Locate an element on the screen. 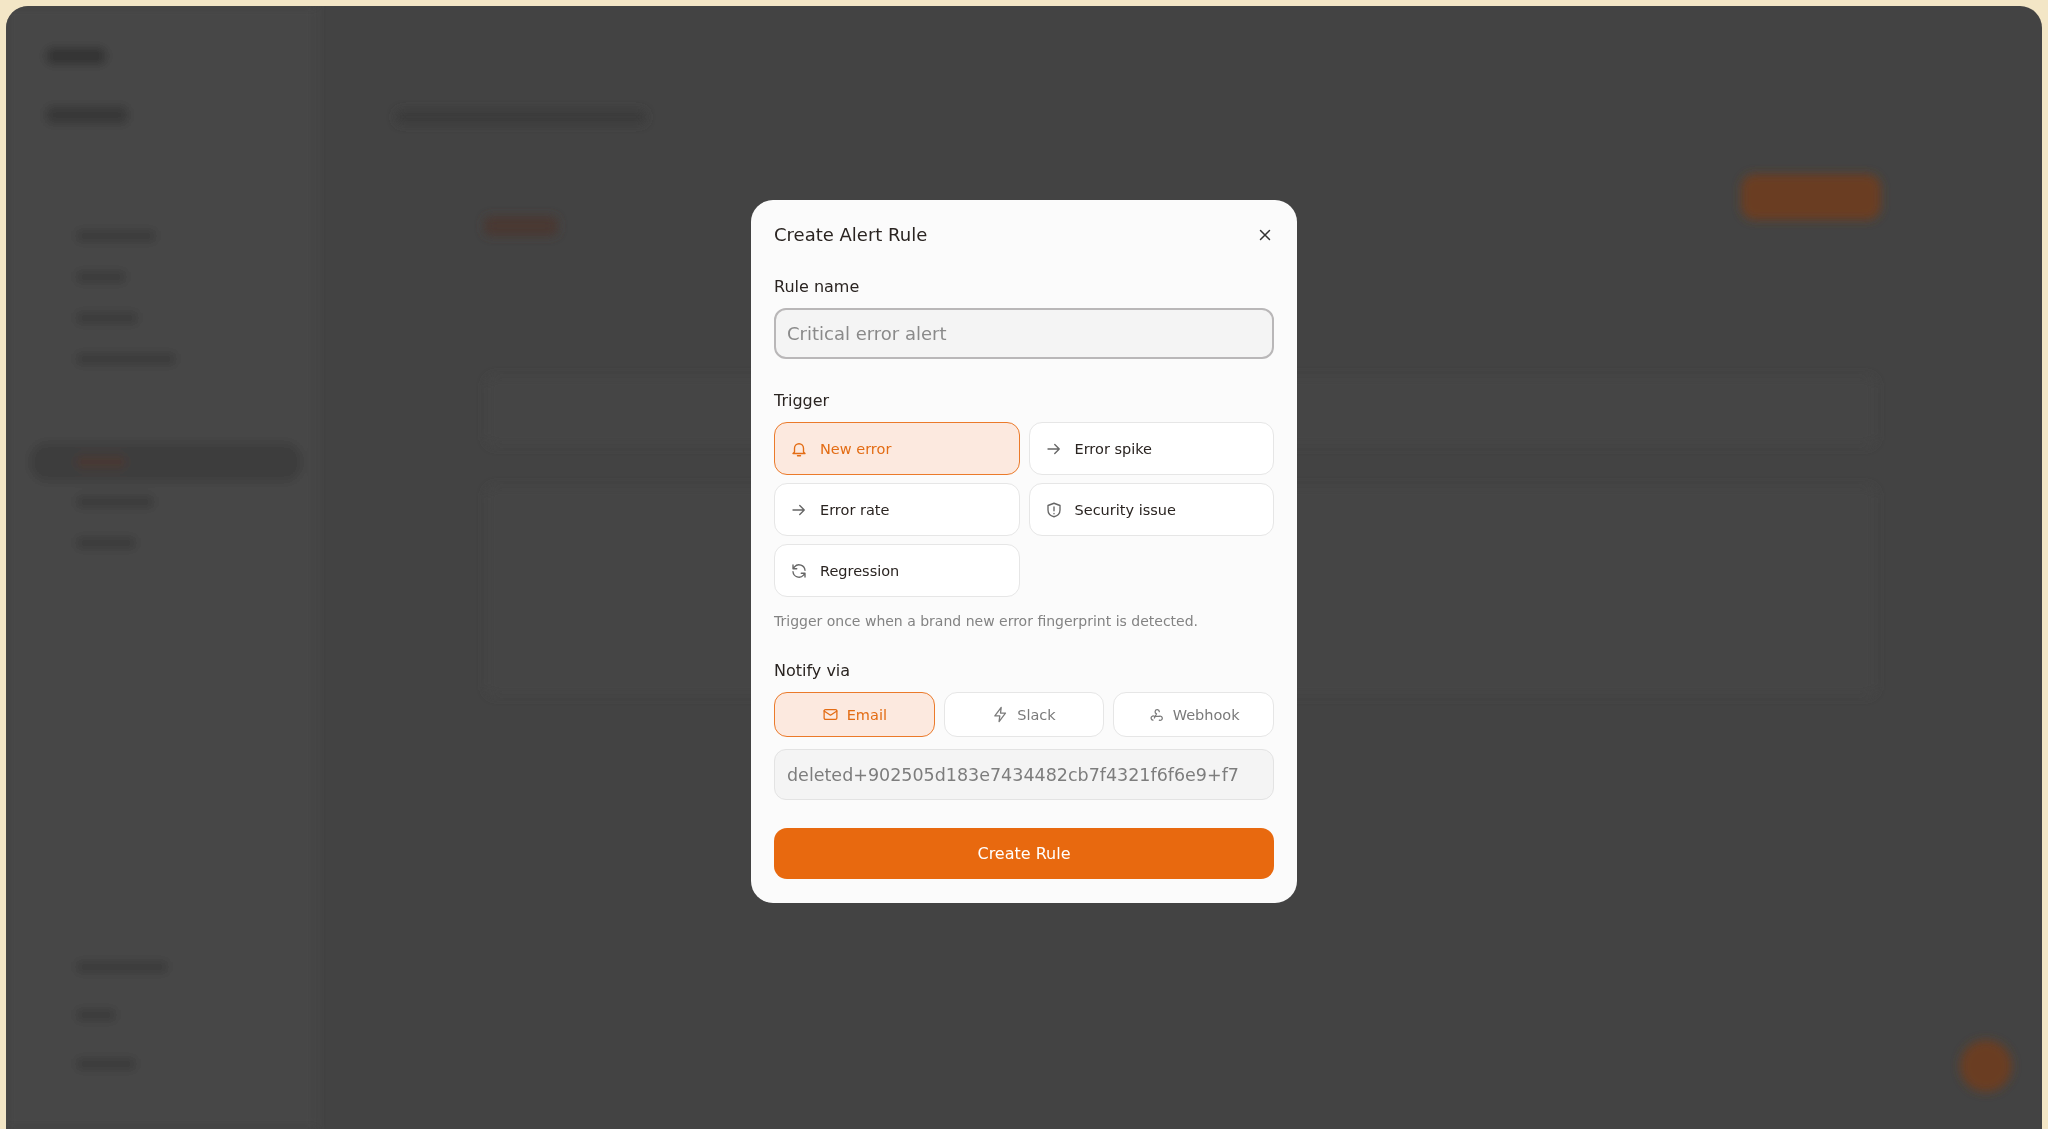 The width and height of the screenshot is (2048, 1129). refresh-icon is located at coordinates (799, 570).